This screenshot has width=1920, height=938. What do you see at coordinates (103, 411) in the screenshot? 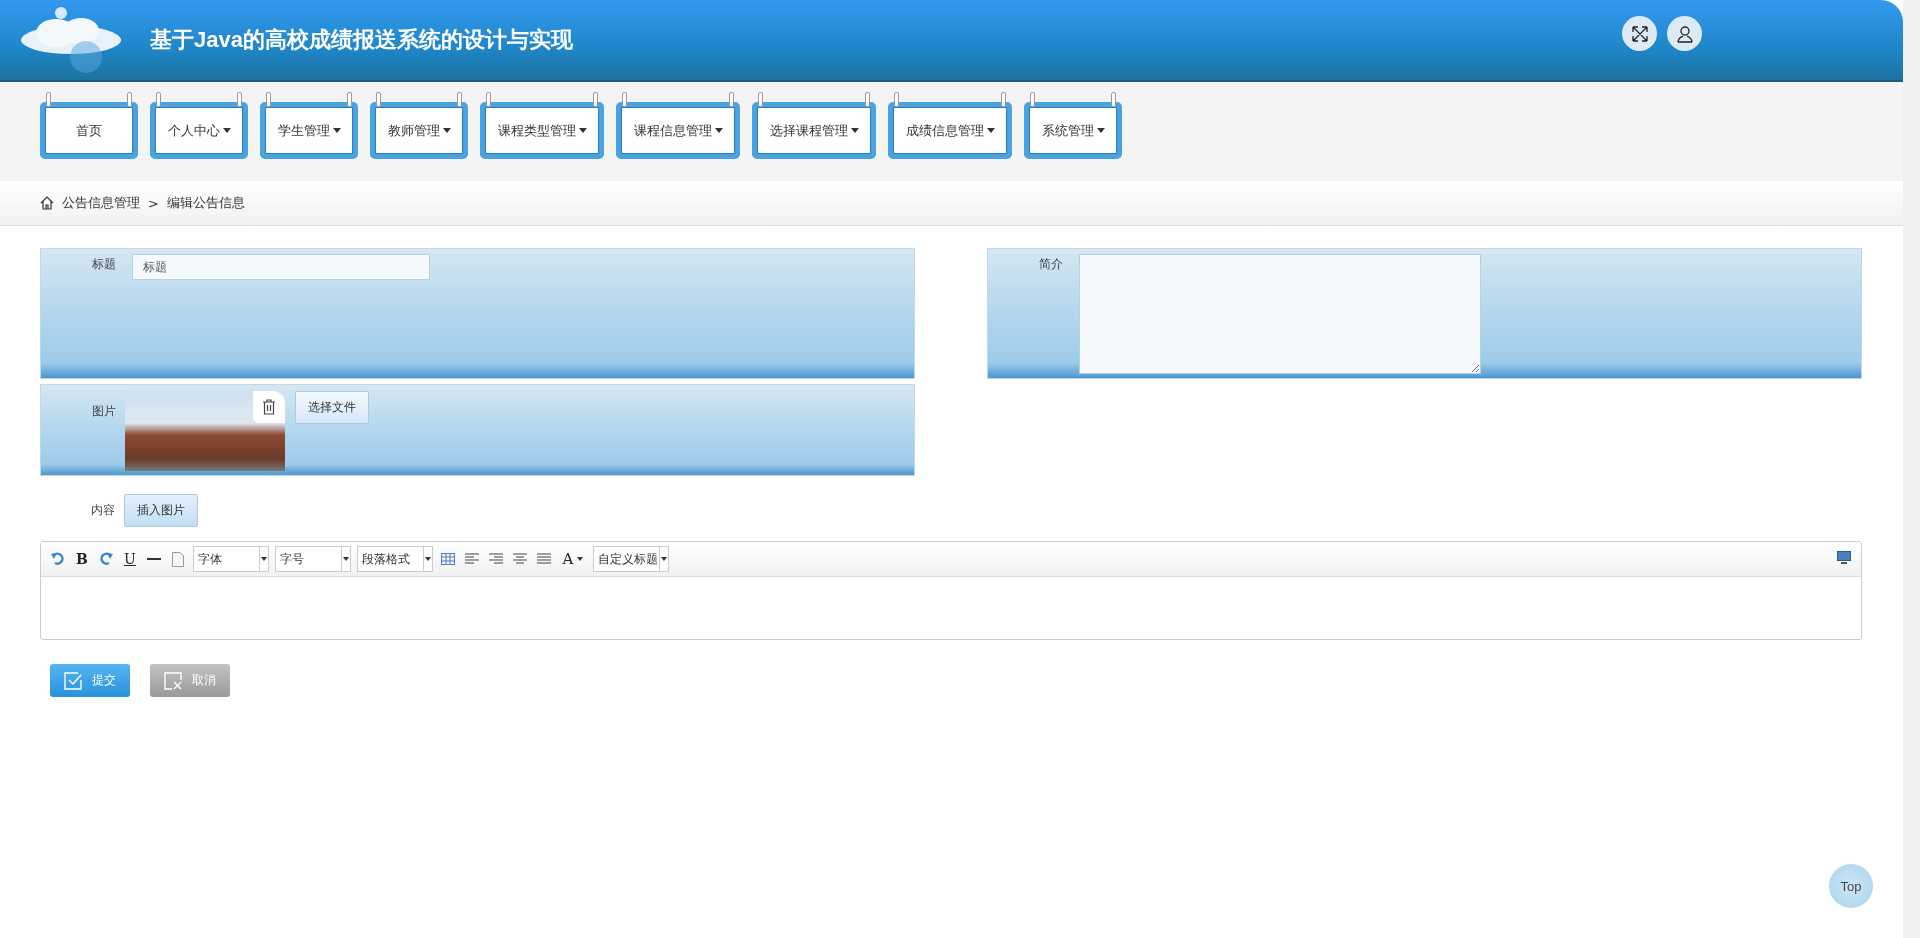
I see `field-label: 图片` at bounding box center [103, 411].